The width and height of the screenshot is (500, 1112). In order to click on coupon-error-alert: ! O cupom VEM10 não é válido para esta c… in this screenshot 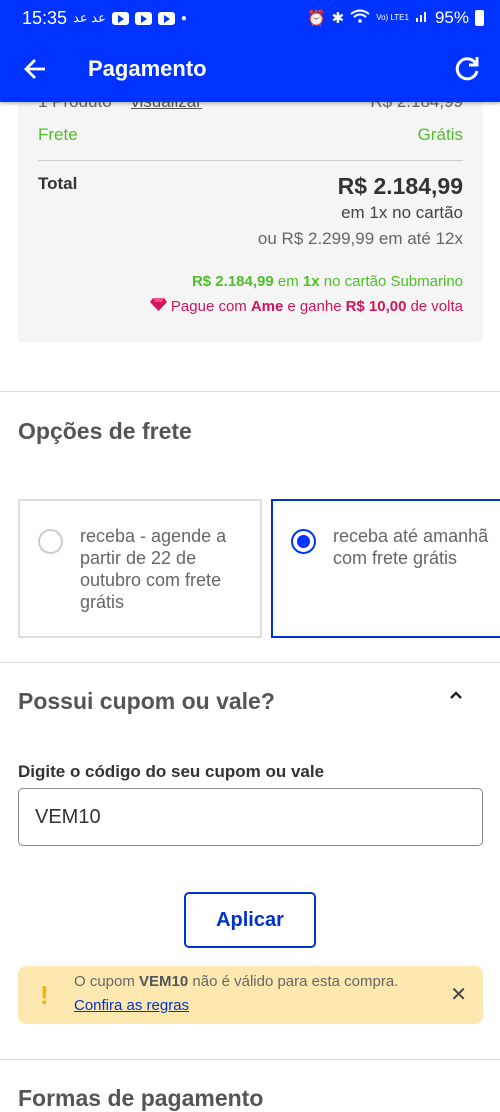, I will do `click(250, 995)`.